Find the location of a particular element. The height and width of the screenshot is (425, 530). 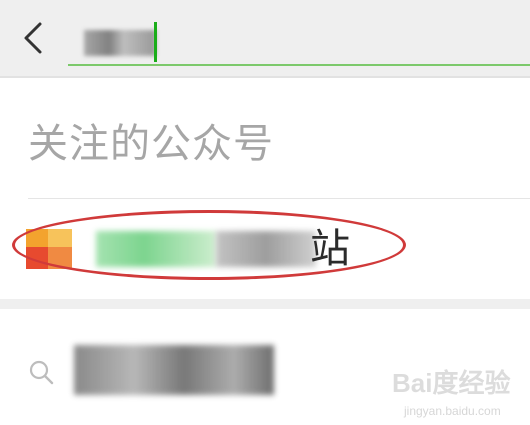

account-avatar is located at coordinates (49, 249).